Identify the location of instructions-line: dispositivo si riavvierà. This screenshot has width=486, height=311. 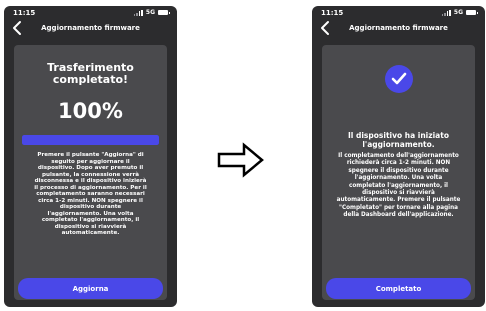
(398, 193).